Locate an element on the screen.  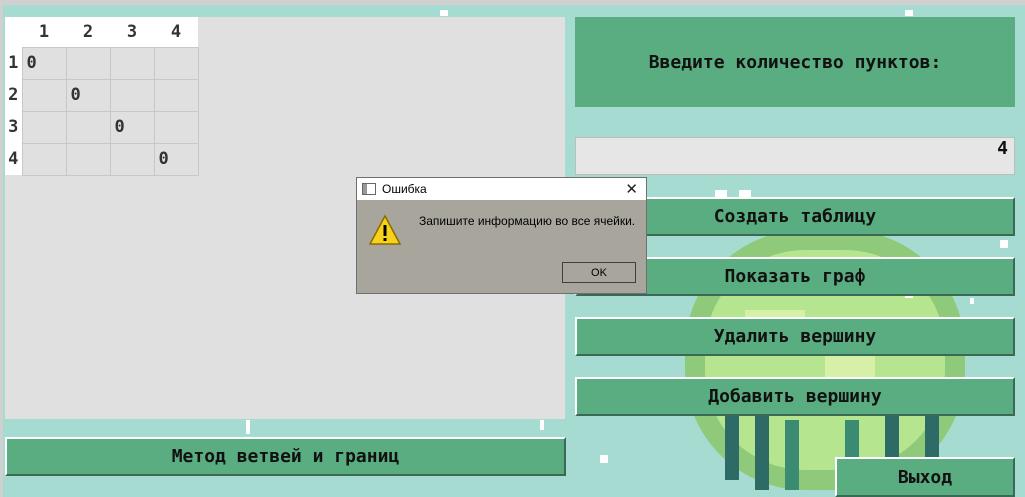
row-header: 1 is located at coordinates (13, 63).